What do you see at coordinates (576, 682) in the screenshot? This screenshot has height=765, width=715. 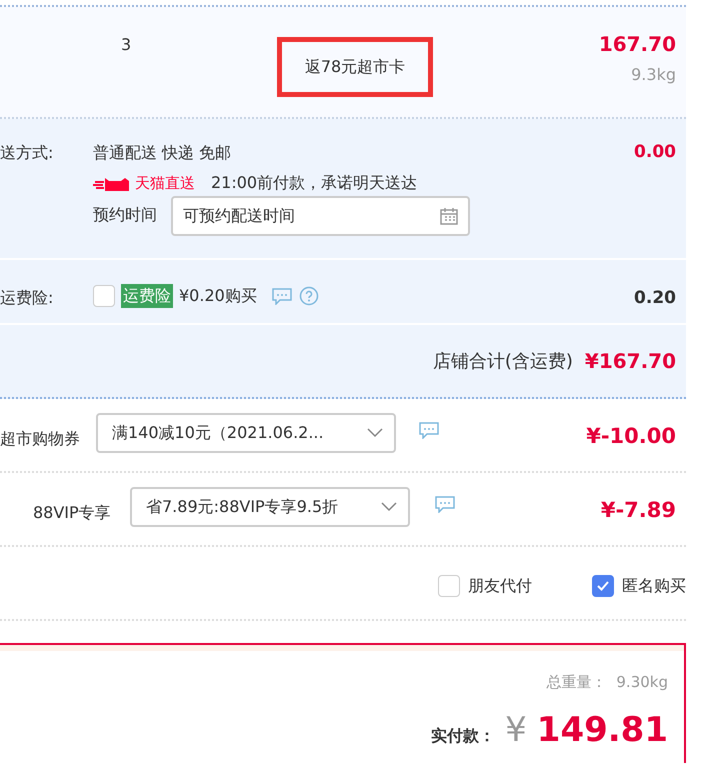 I see `weight-label: 总重量：` at bounding box center [576, 682].